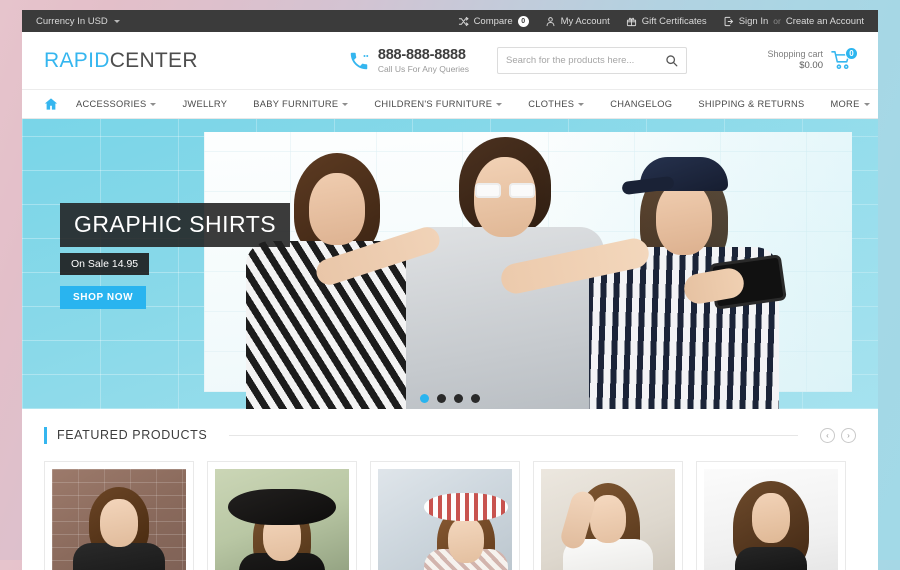 The width and height of the screenshot is (900, 570). Describe the element at coordinates (844, 59) in the screenshot. I see `cart-icon-wrapper: 0` at that location.